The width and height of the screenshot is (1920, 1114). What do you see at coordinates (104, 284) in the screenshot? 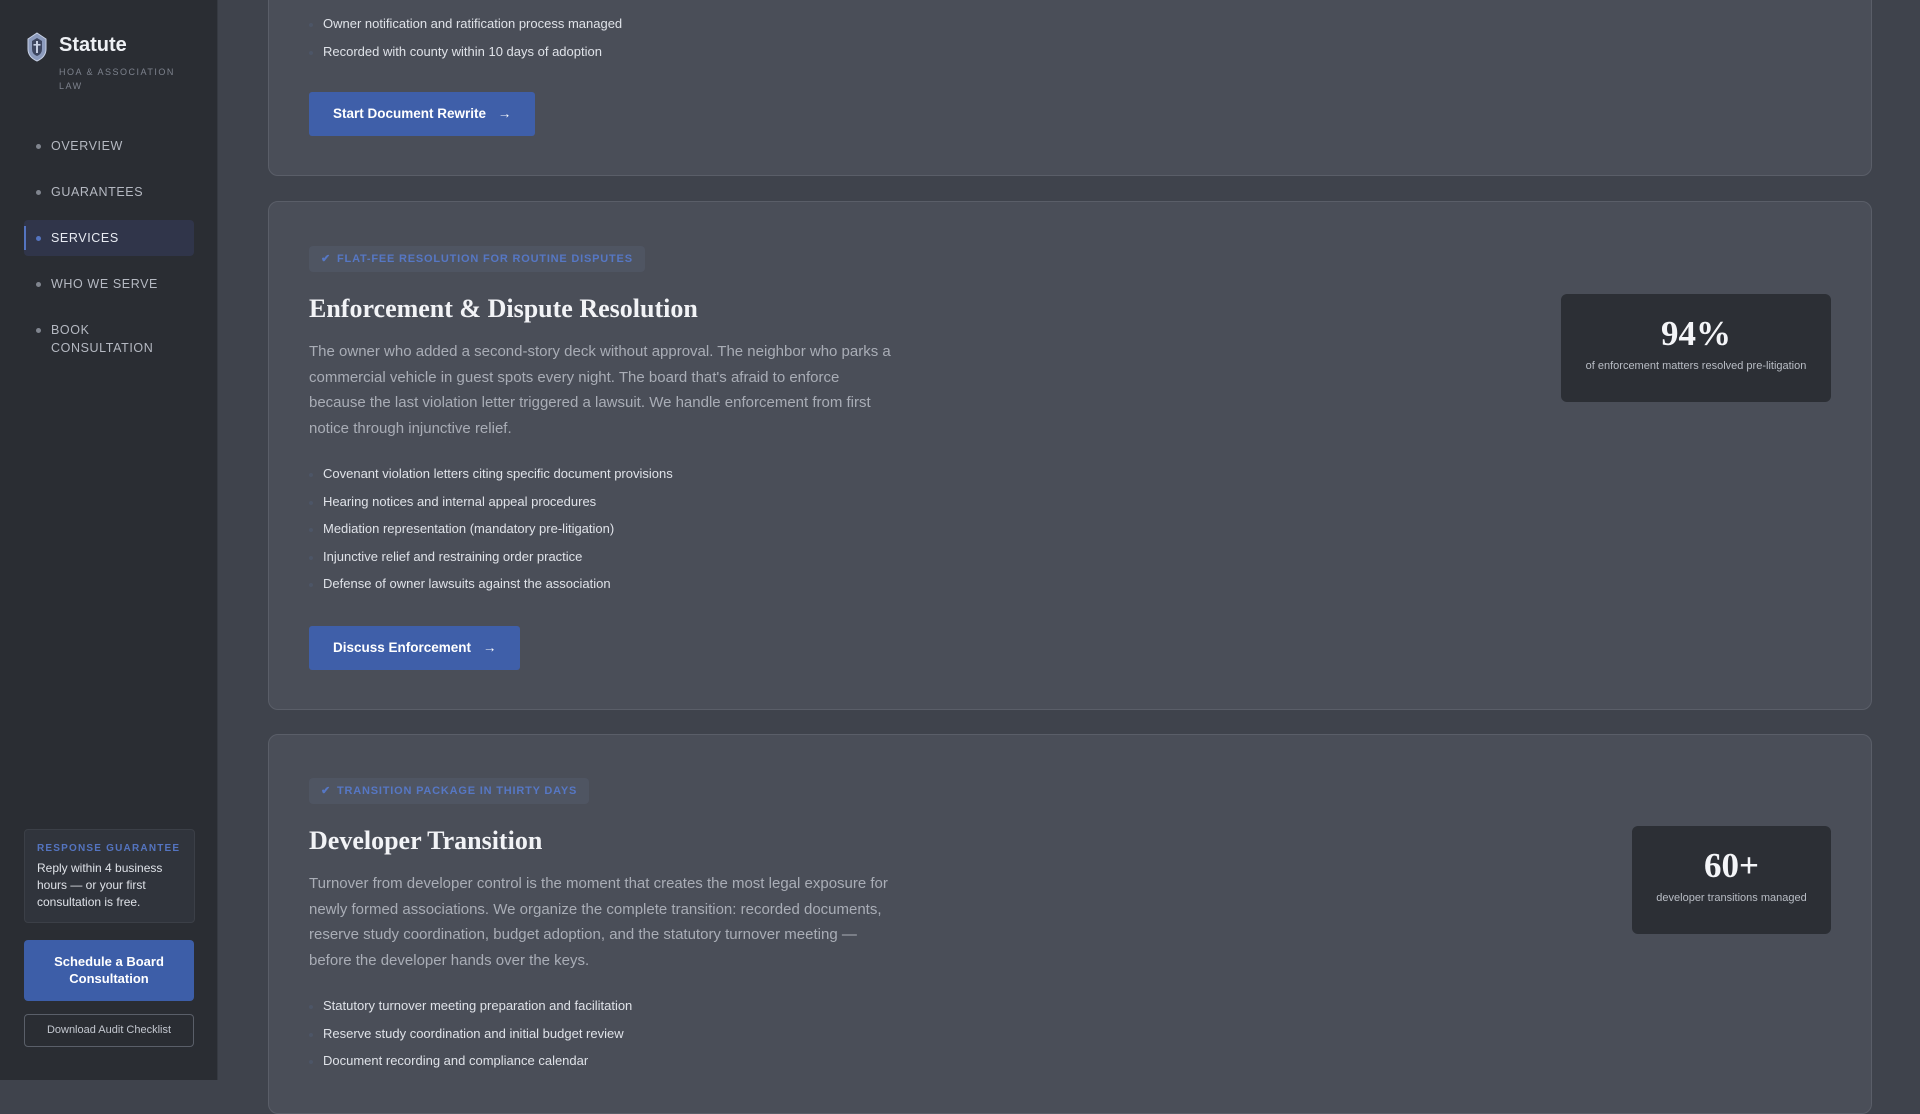
I see `sidebar-item-label: WHO WE SERVE` at bounding box center [104, 284].